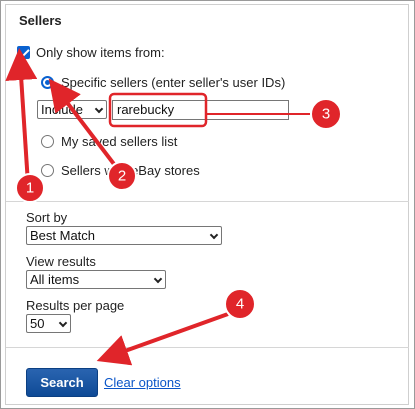  I want to click on include-exclude-select: Include, so click(72, 109).